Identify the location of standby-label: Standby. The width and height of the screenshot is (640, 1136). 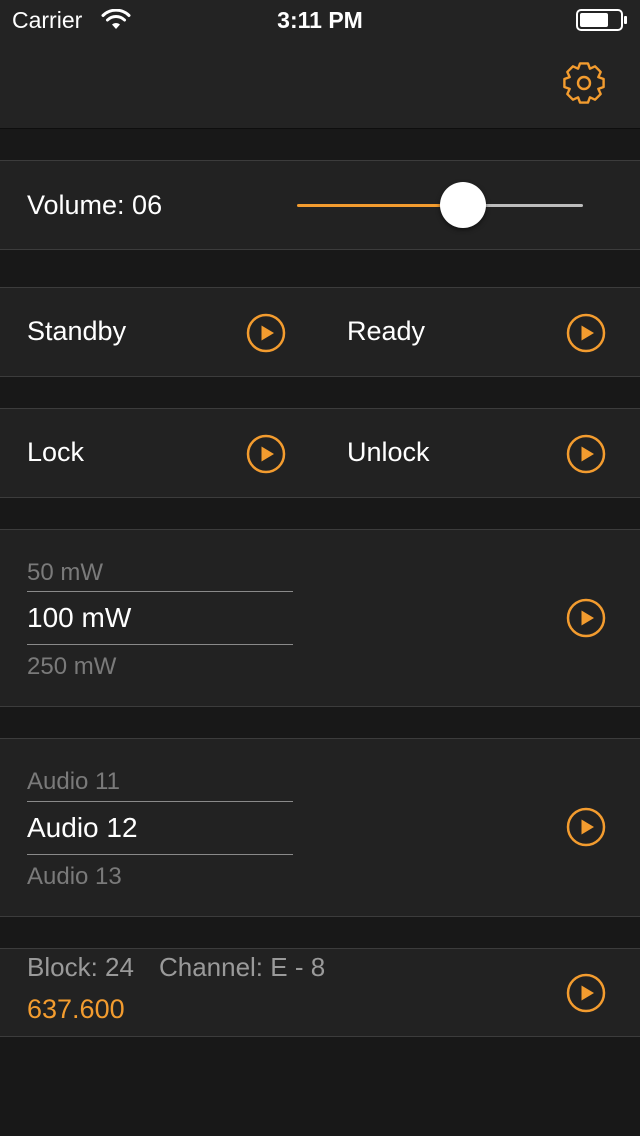
(77, 331).